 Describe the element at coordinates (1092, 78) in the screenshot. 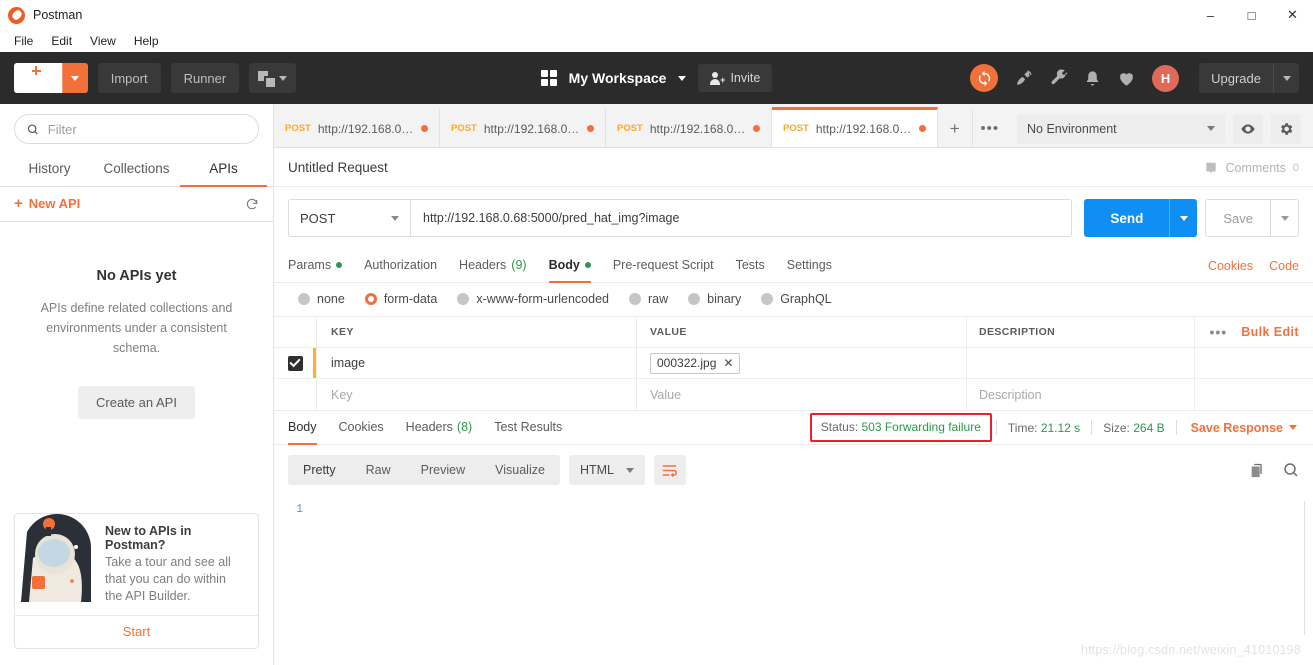

I see `bell-icon` at that location.